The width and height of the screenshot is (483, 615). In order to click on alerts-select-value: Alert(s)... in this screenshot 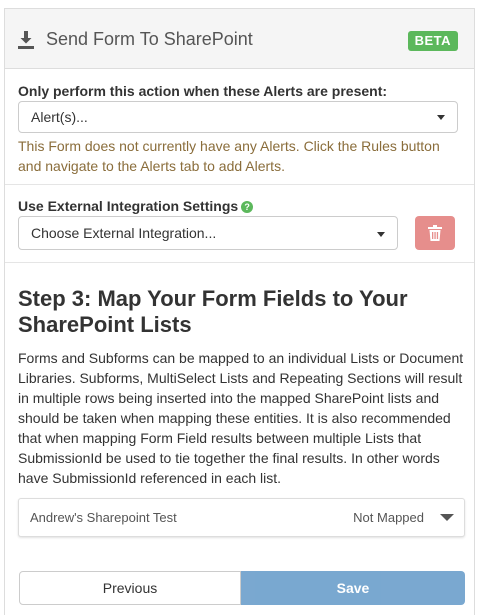, I will do `click(59, 117)`.